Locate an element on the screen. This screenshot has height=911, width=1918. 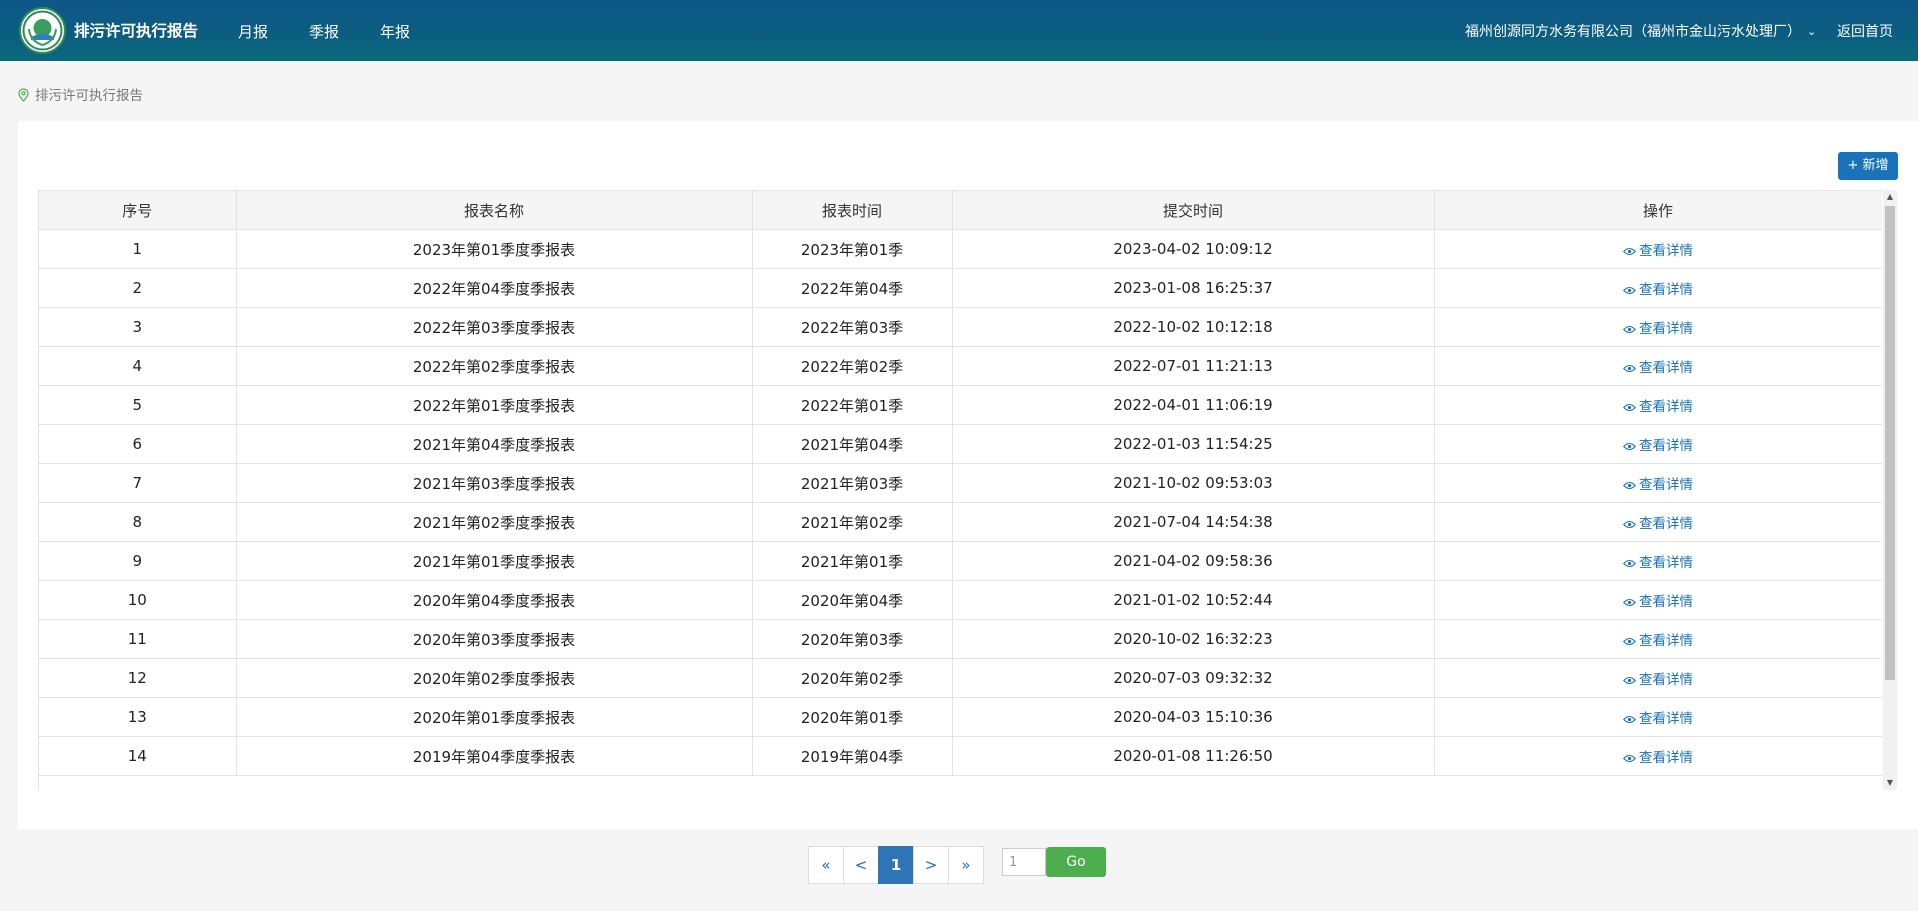
col-header-action: 操作 is located at coordinates (1658, 210).